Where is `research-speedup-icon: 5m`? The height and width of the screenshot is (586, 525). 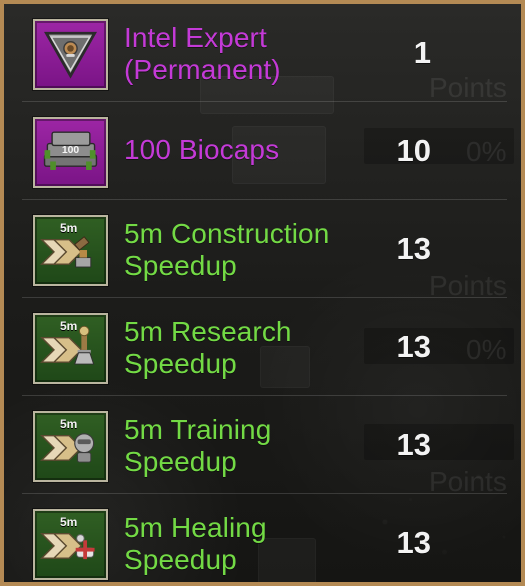 research-speedup-icon: 5m is located at coordinates (70, 348).